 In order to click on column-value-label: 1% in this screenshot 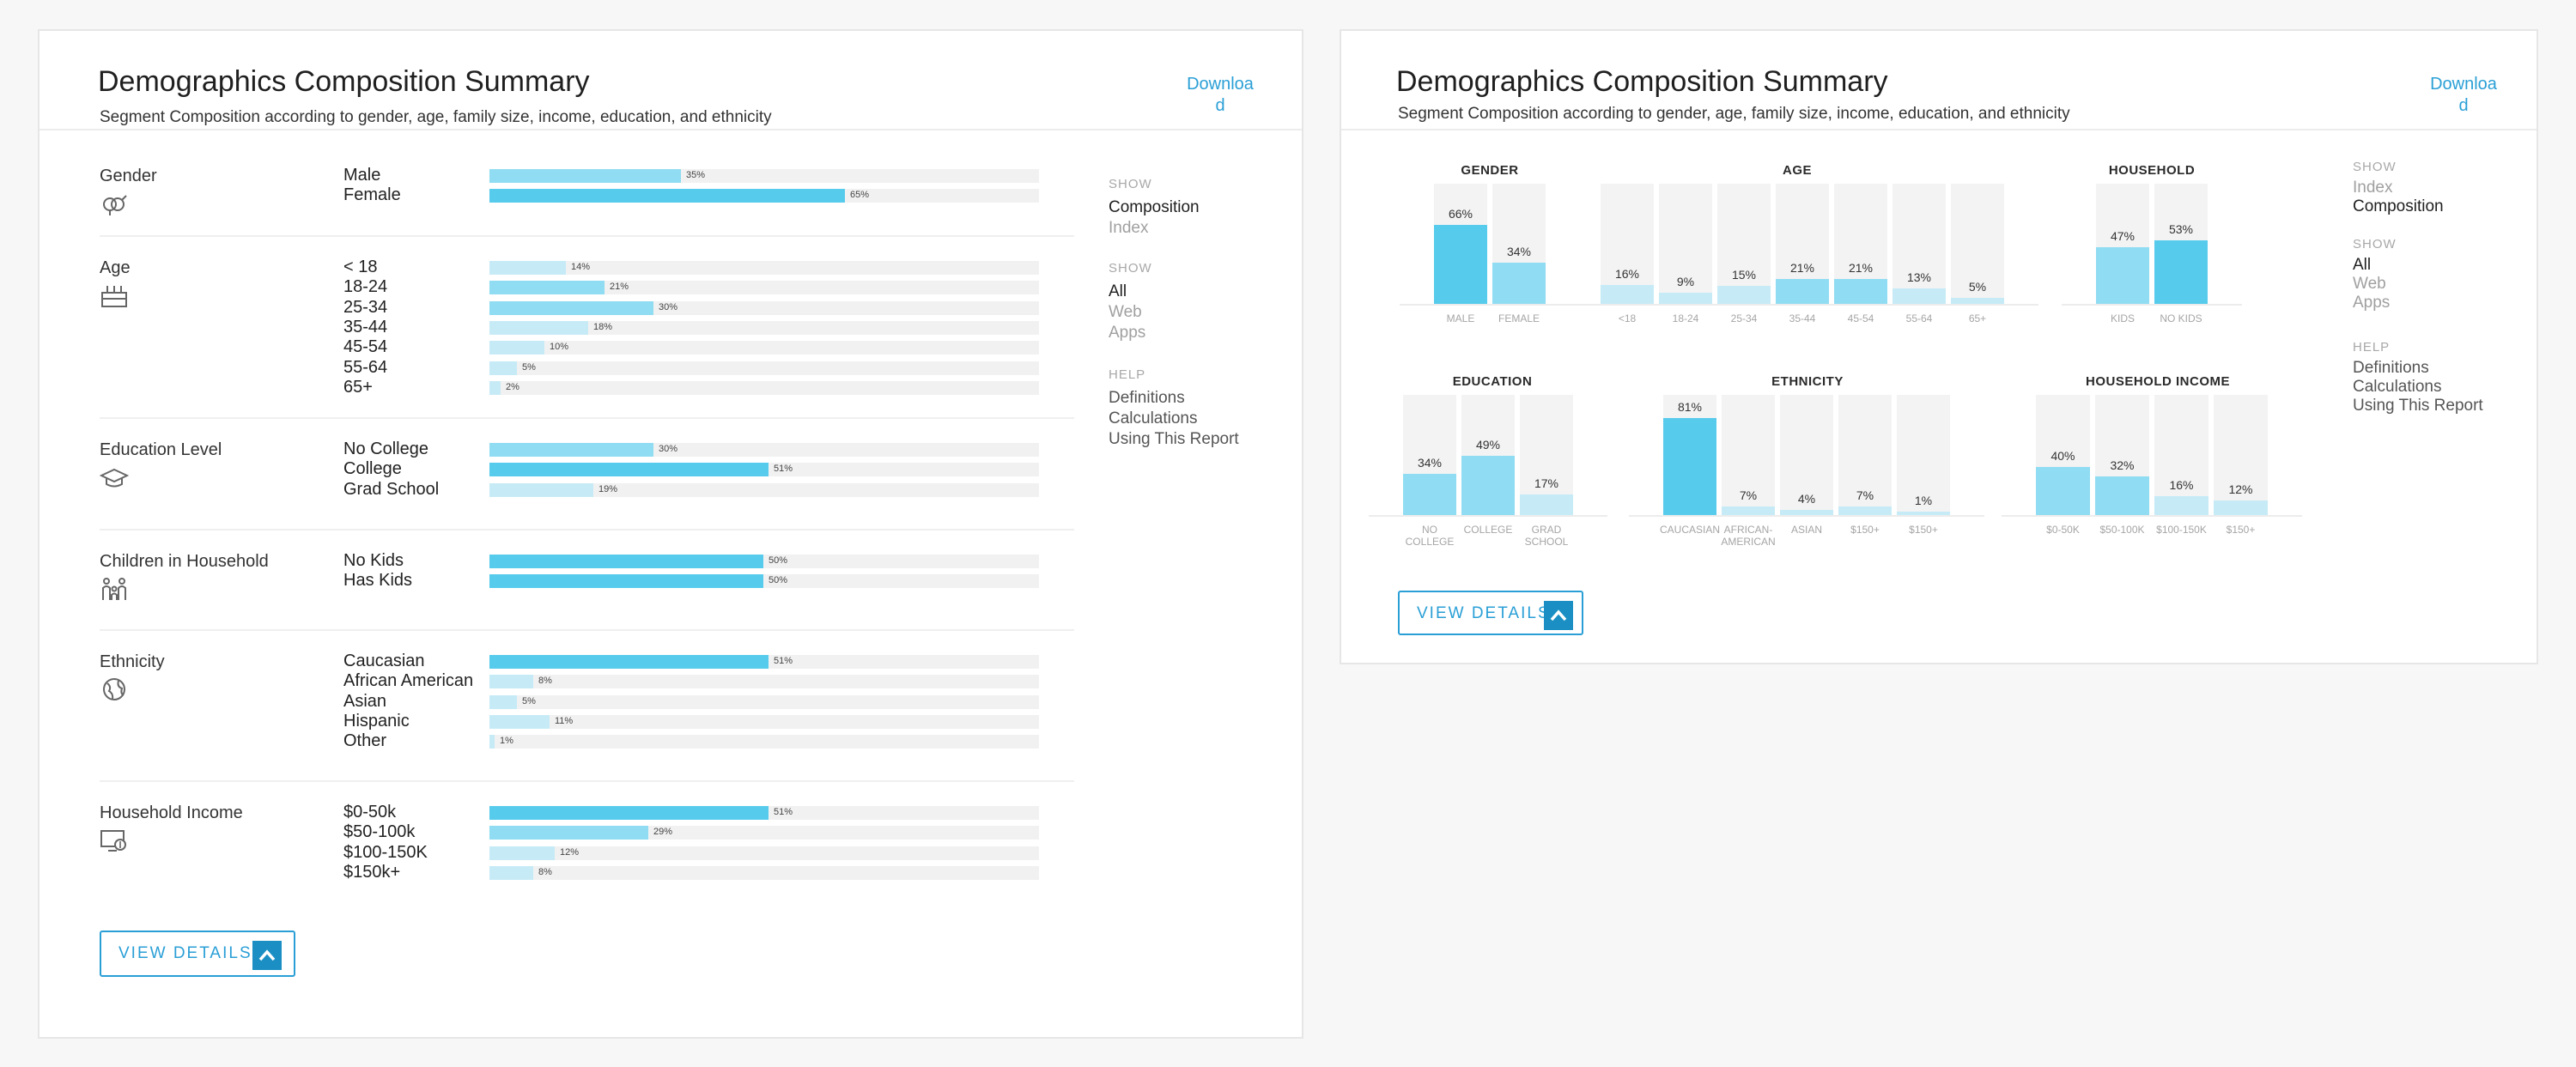, I will do `click(1923, 501)`.